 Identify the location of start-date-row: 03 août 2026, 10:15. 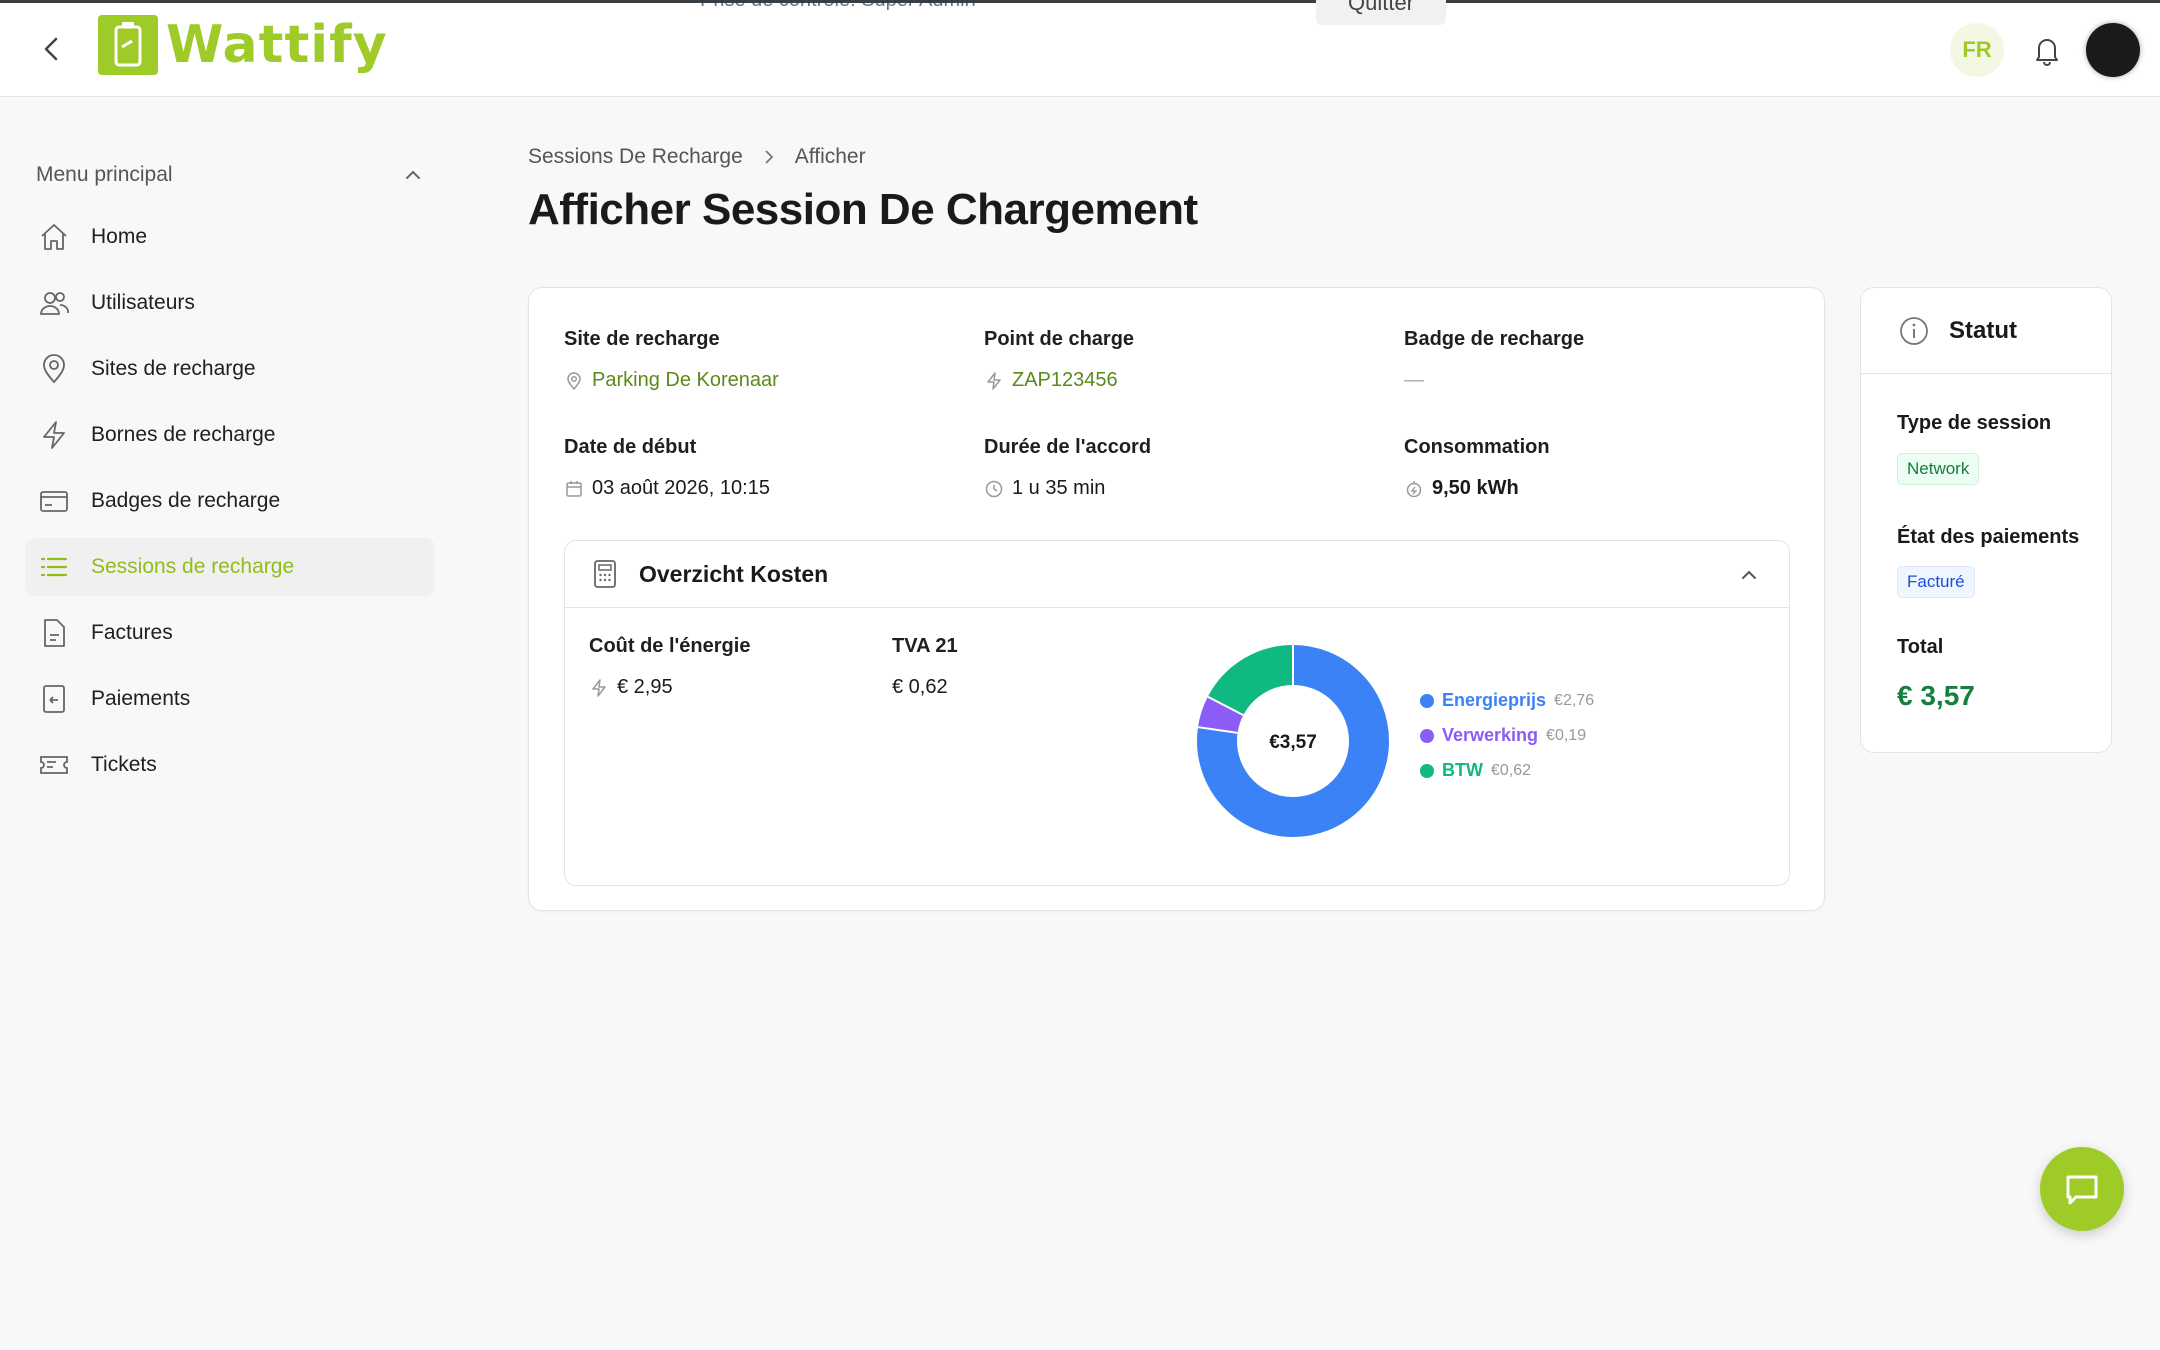
(667, 488).